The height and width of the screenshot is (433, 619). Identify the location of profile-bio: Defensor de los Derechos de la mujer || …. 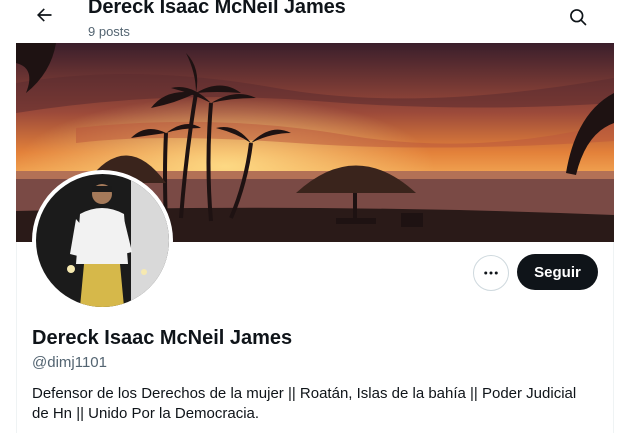
(304, 403).